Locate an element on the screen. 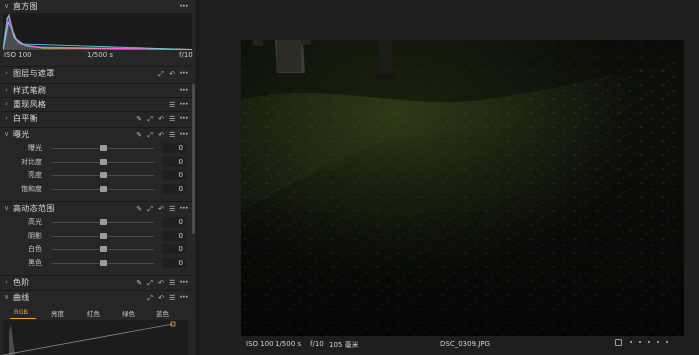 The width and height of the screenshot is (699, 355). section-levels: › 色阶 ✎ ⤢ ↶ ☰ ··· is located at coordinates (96, 281).